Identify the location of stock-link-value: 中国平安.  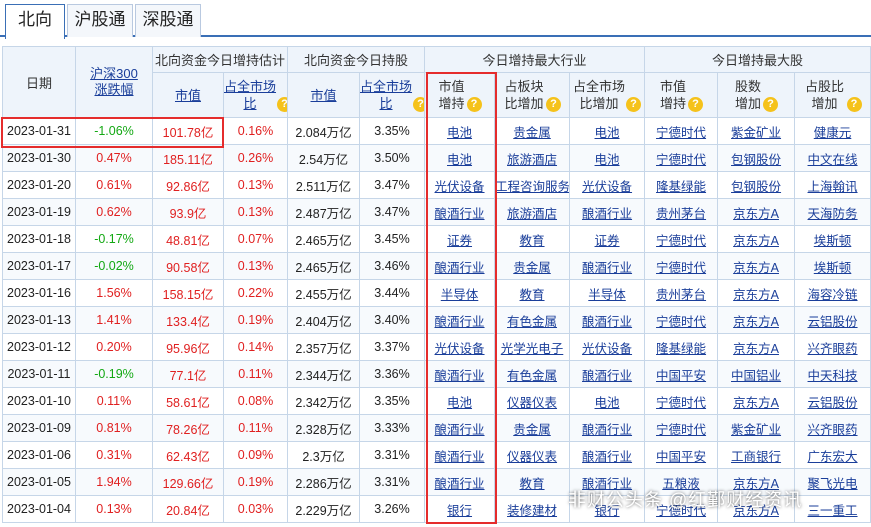
(681, 457).